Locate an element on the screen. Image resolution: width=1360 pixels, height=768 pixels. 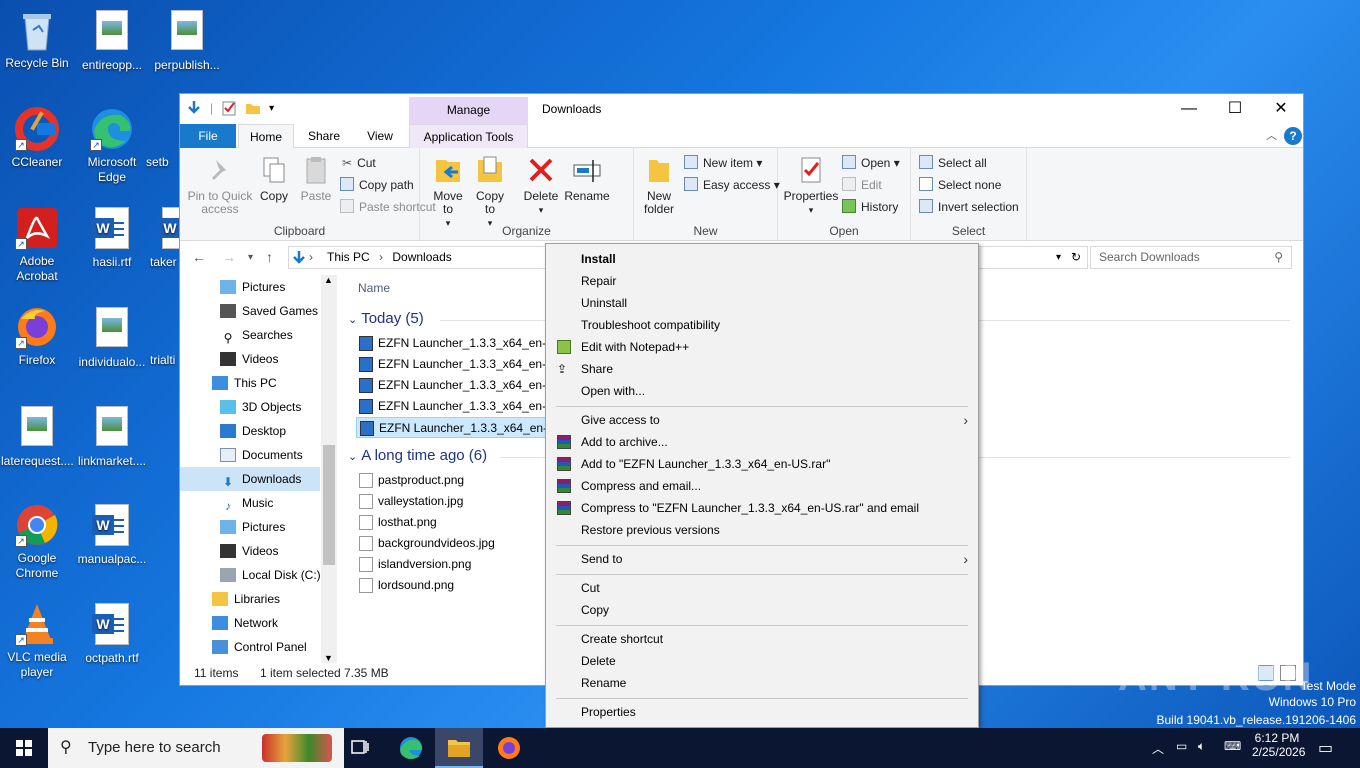
show-hidden-icons: ︿ is located at coordinates (1158, 748).